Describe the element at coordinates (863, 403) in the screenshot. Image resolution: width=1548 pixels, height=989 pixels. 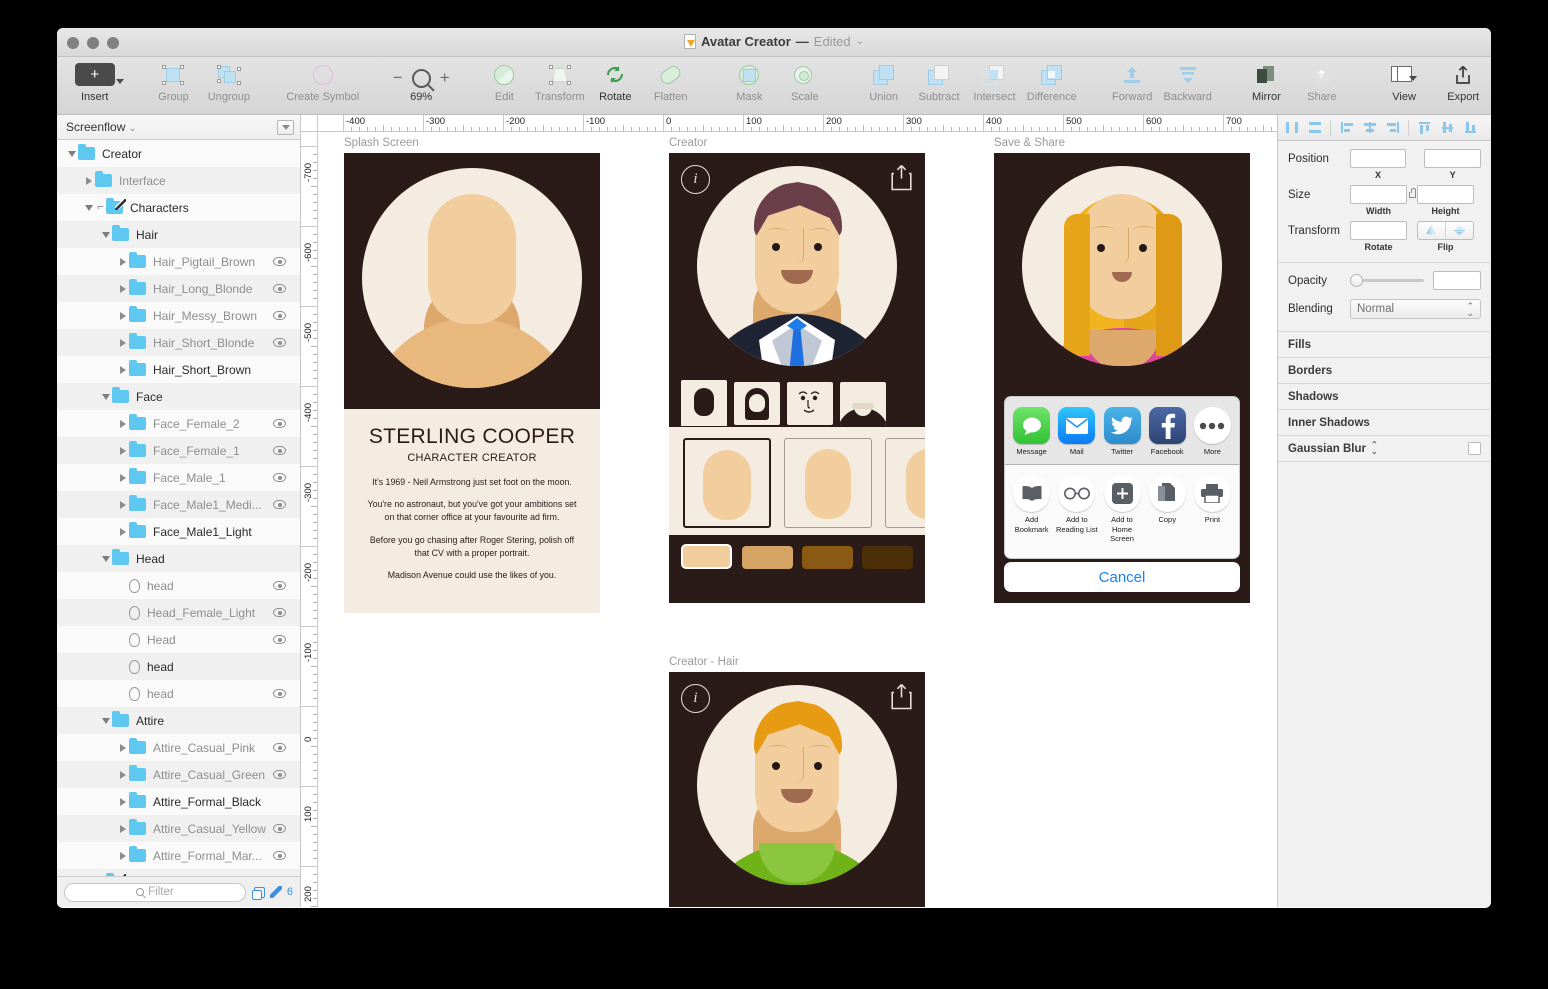
I see `attire-tab` at that location.